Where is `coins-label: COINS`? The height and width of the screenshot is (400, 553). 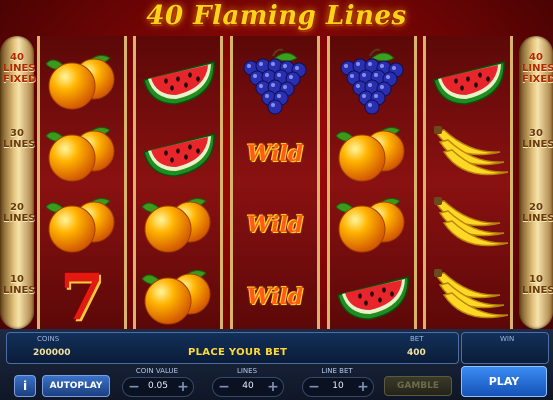 coins-label: COINS is located at coordinates (48, 339).